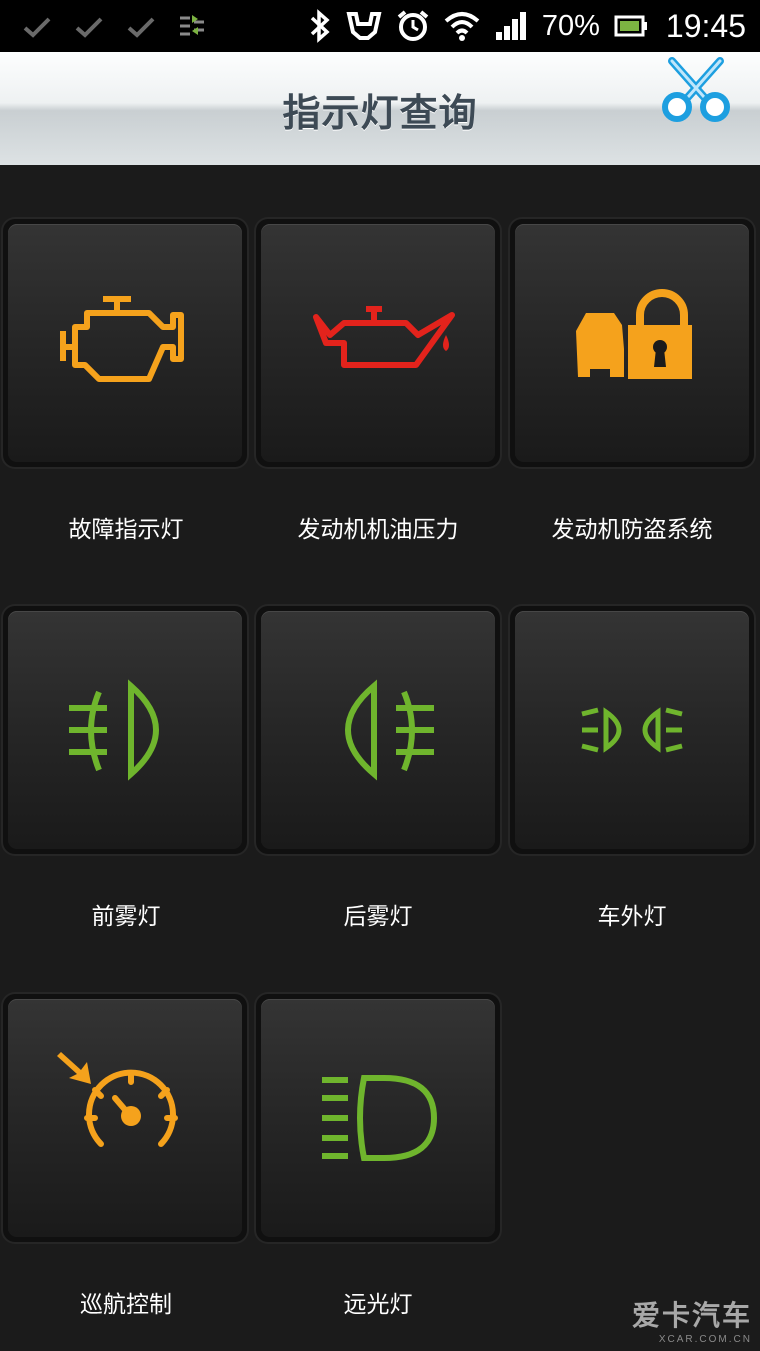 The width and height of the screenshot is (760, 1351). I want to click on indicator-tile-immobilizer, so click(632, 343).